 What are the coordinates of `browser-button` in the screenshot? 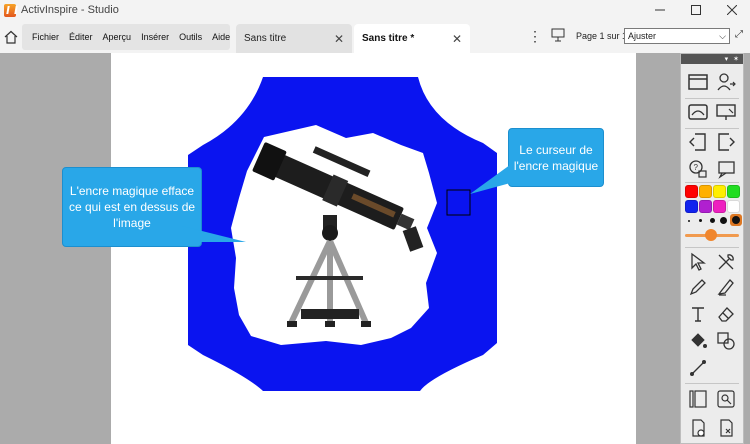 It's located at (698, 82).